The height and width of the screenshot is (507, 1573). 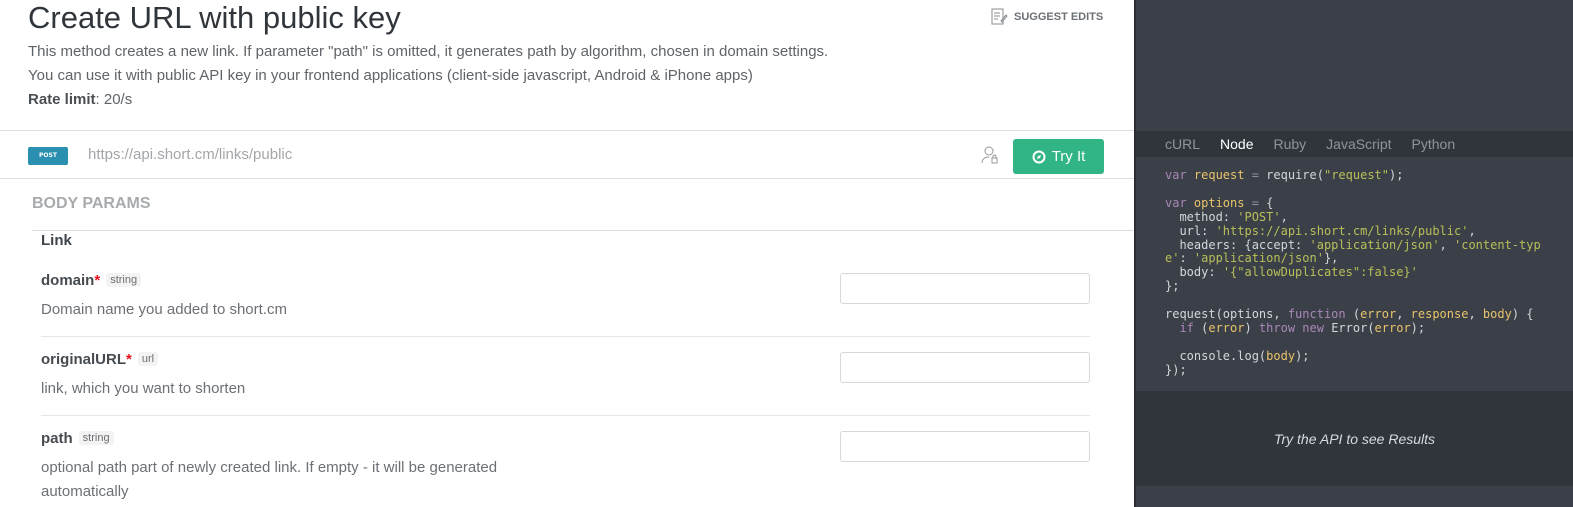 I want to click on code-line: var options = {, so click(x=1355, y=203).